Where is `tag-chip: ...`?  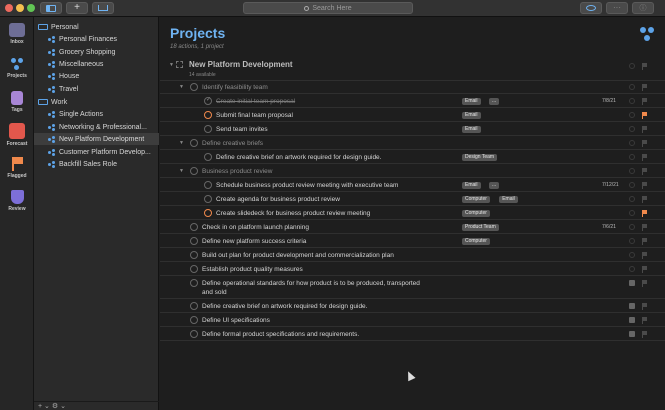
tag-chip: ... is located at coordinates (494, 185).